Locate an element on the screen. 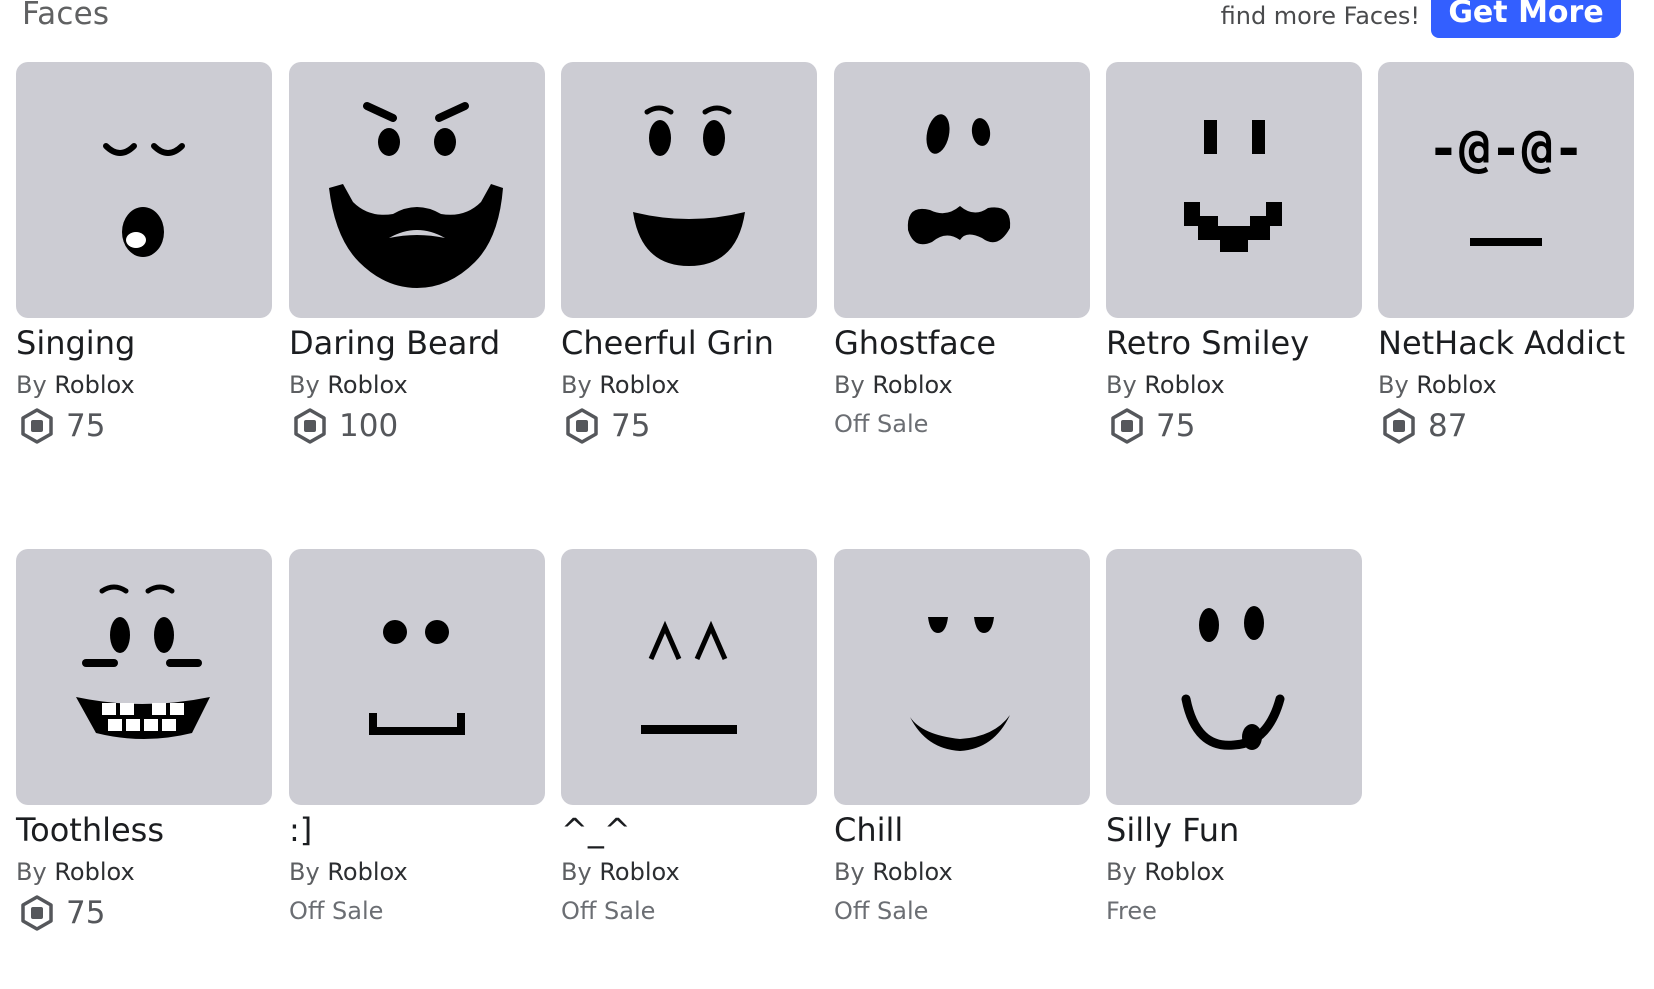 This screenshot has height=989, width=1654. silly-fun-face-icon is located at coordinates (1233, 678).